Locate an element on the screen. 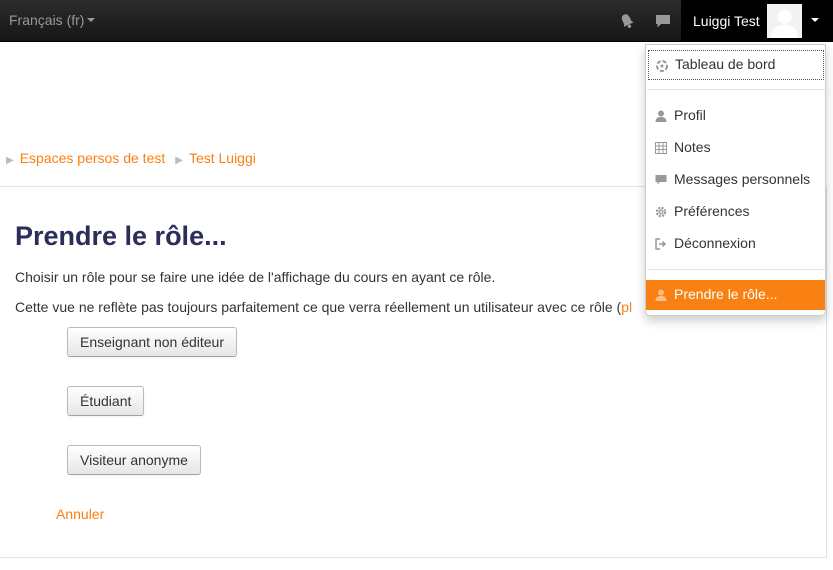 The image size is (833, 570). logout-icon is located at coordinates (661, 243).